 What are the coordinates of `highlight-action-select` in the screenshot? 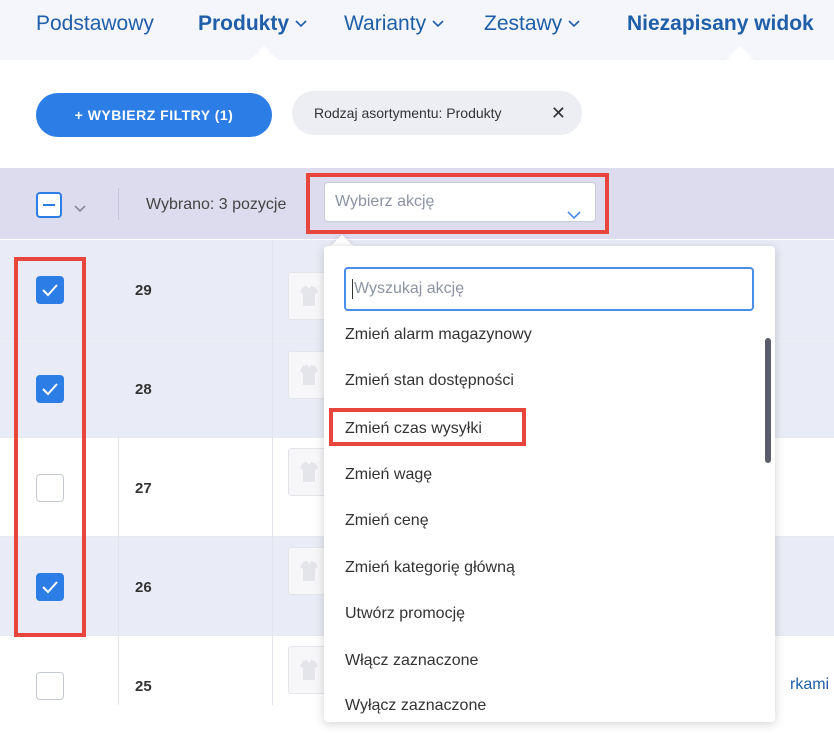 It's located at (457, 203).